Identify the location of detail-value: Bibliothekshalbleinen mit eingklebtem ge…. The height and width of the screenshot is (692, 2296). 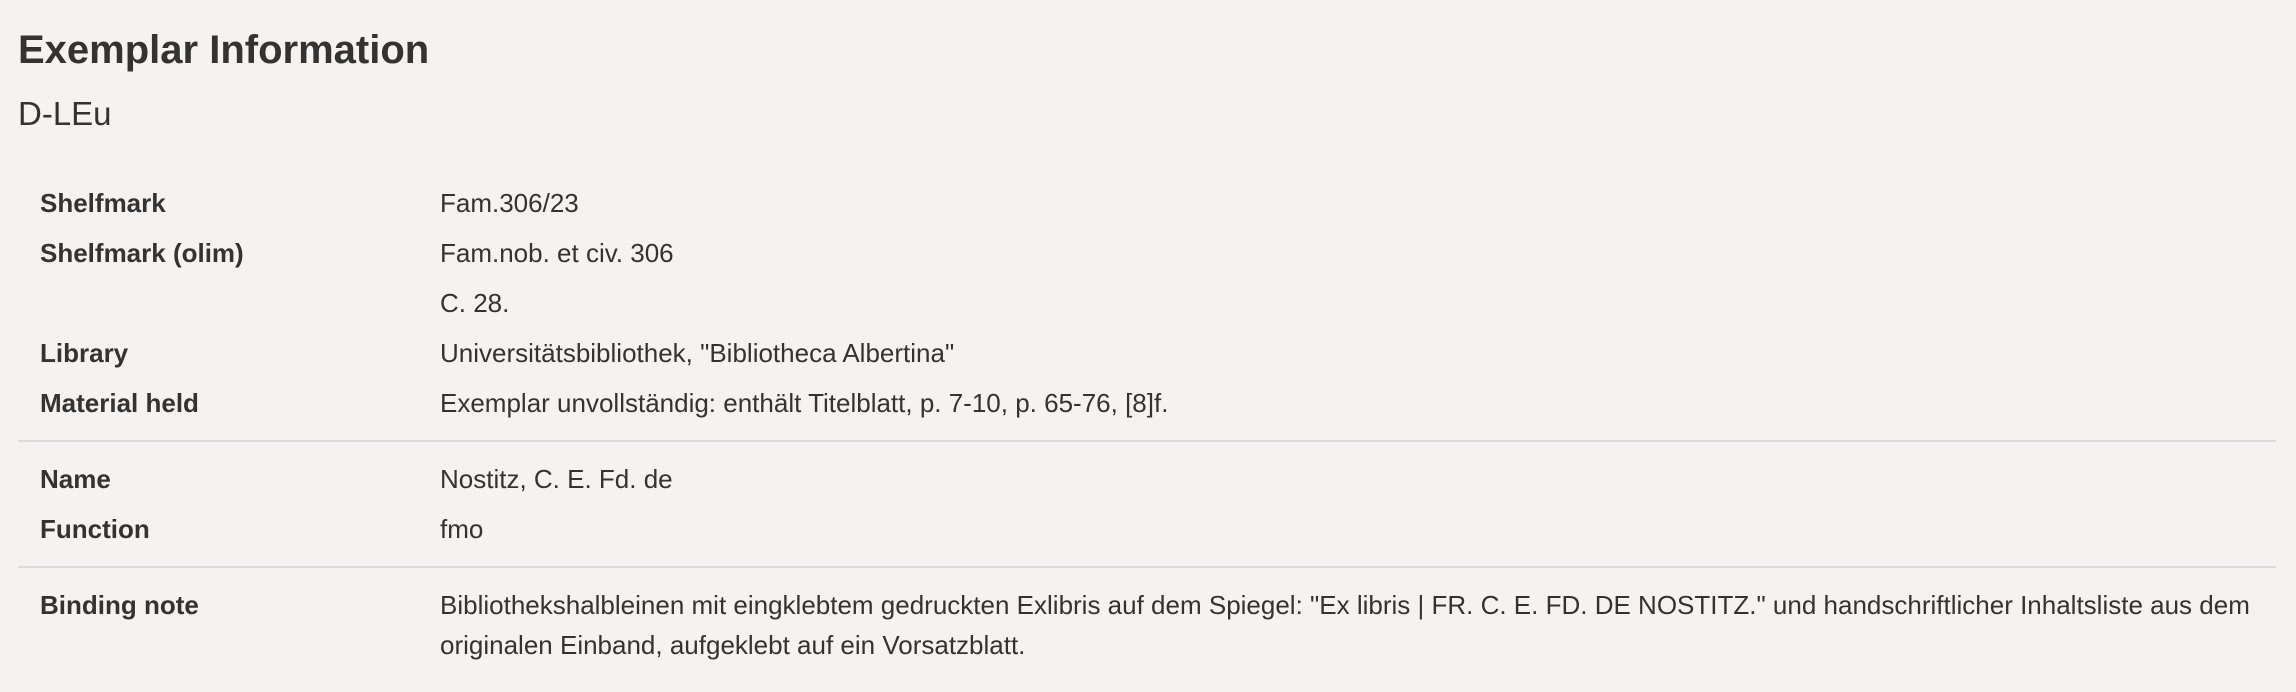
(1345, 625).